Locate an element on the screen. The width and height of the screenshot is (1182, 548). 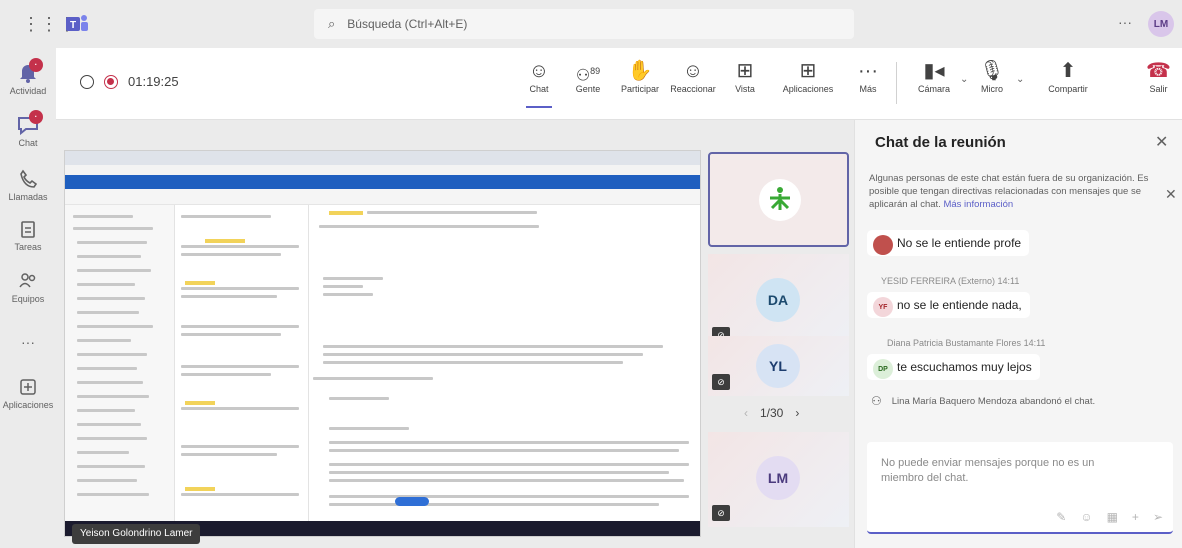
rail-activity: · Actividad is located at coordinates (28, 77).